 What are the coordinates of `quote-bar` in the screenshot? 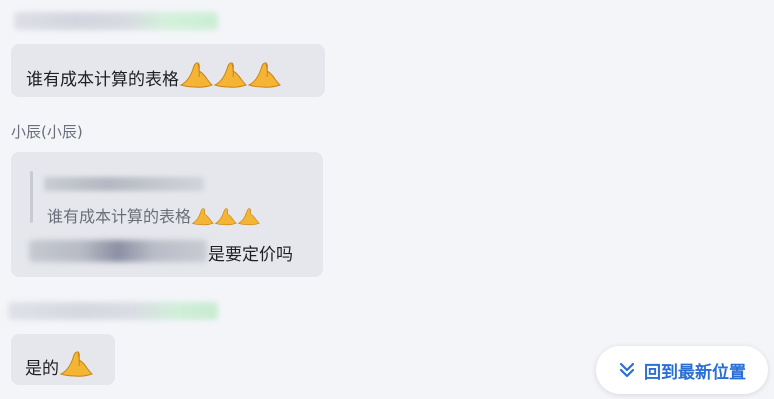 It's located at (31, 197).